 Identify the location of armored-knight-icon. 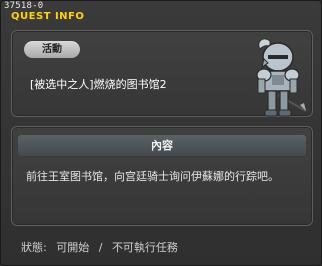
(281, 77).